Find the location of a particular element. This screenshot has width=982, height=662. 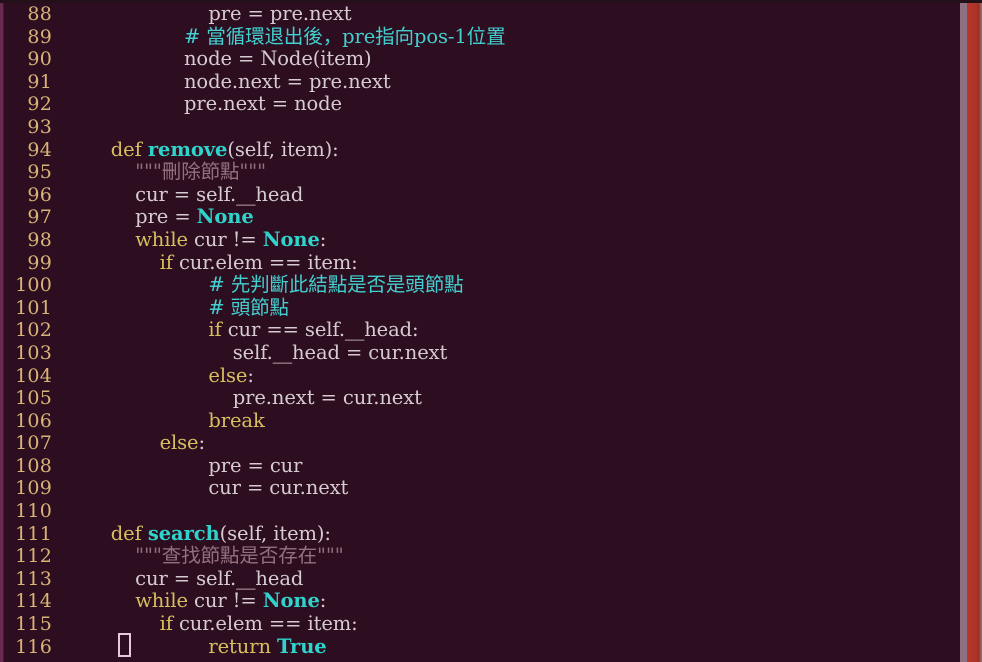

code-line-text: # 當循環退出後，pre指向pos-1位置 is located at coordinates (511, 37).